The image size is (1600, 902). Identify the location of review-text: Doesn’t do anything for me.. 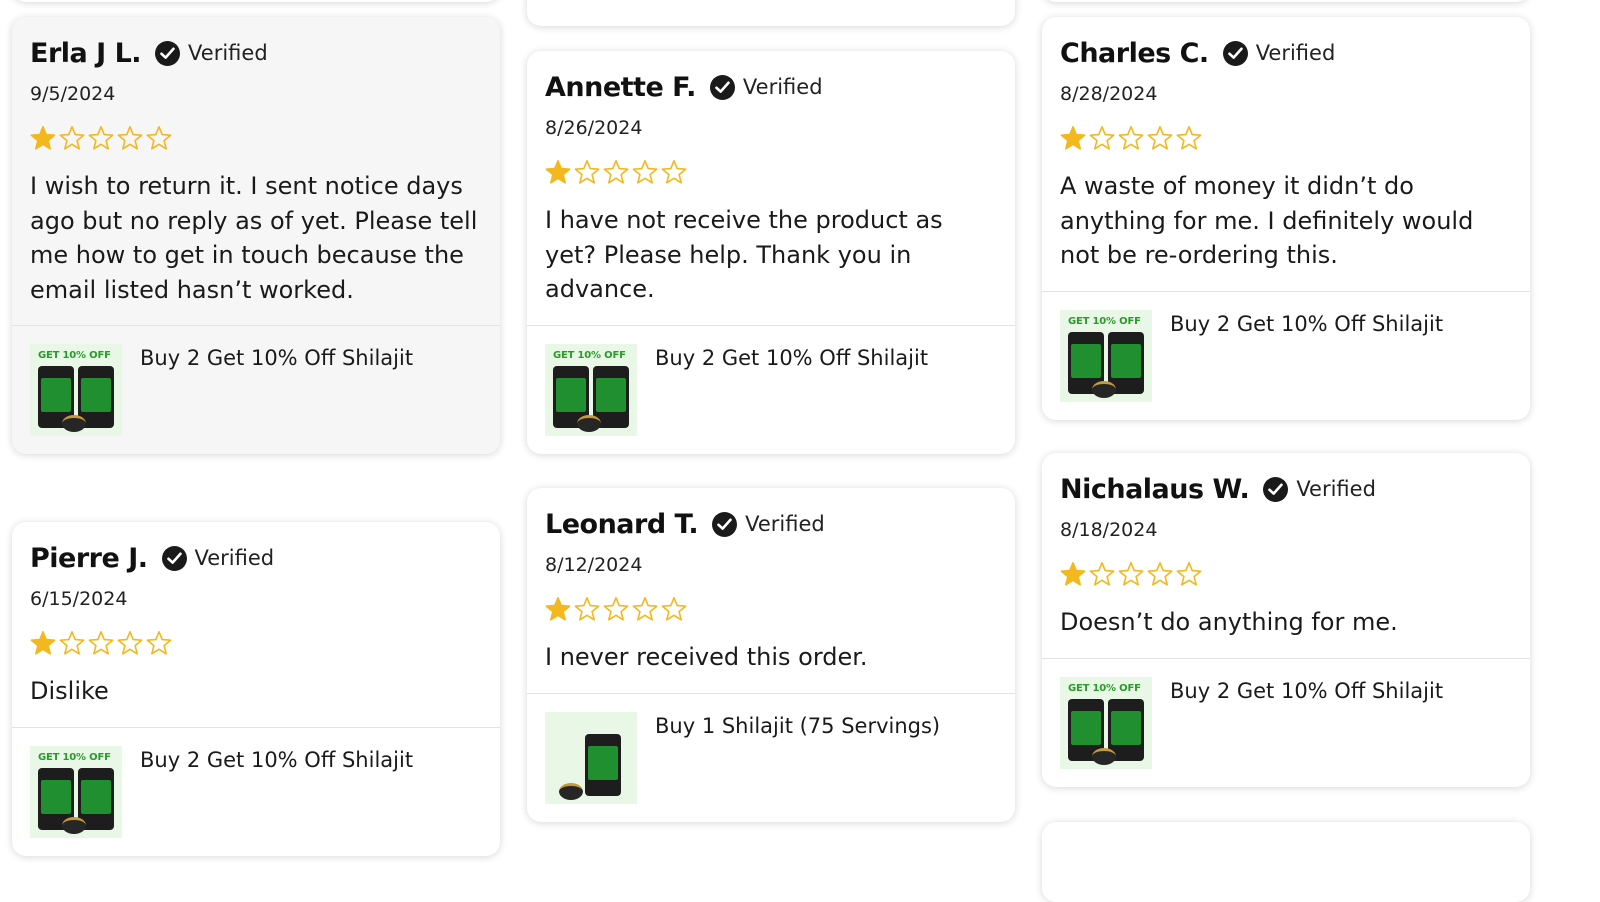
(1229, 622).